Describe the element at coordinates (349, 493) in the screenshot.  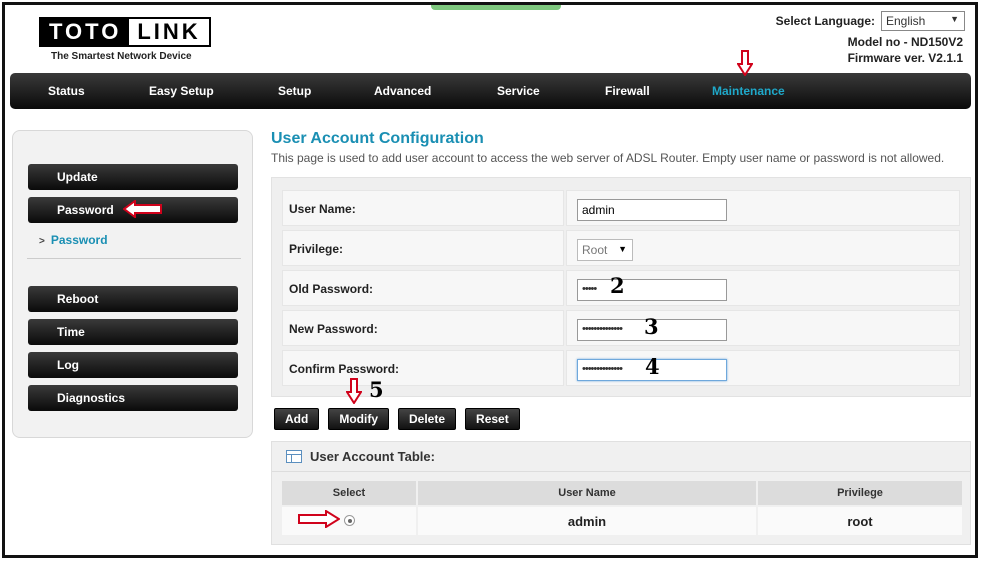
I see `column-header-select: Select` at that location.